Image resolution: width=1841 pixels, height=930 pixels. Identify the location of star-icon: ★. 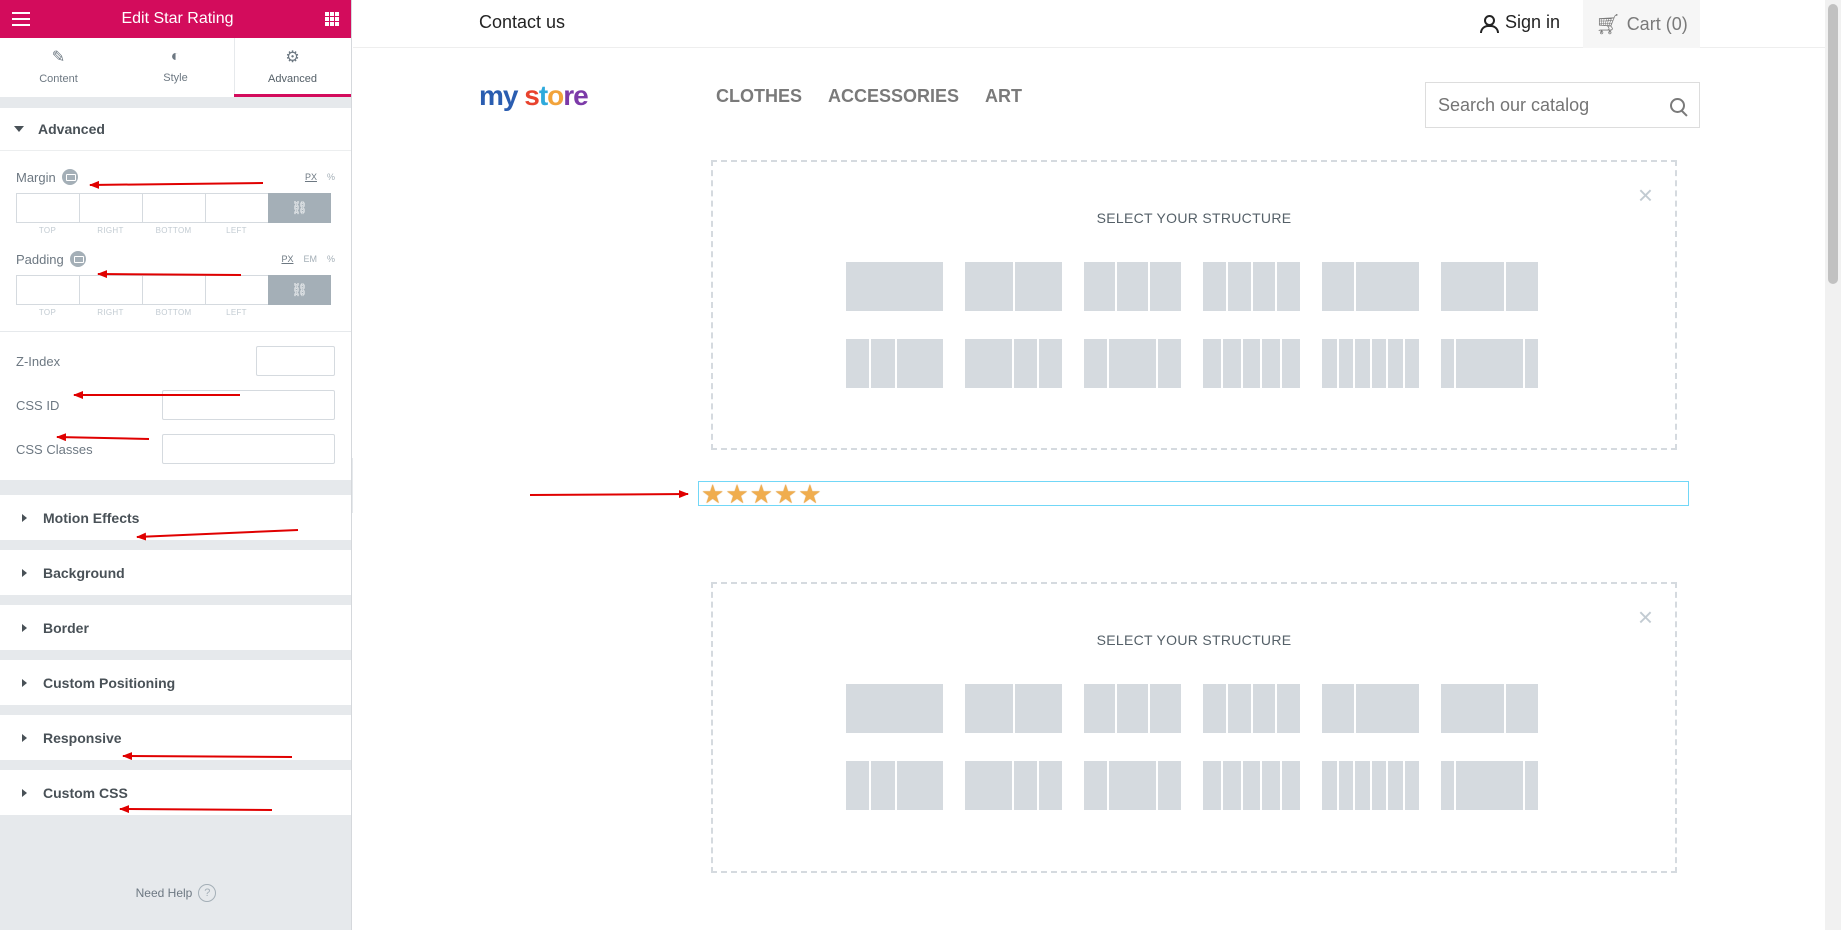
(785, 493).